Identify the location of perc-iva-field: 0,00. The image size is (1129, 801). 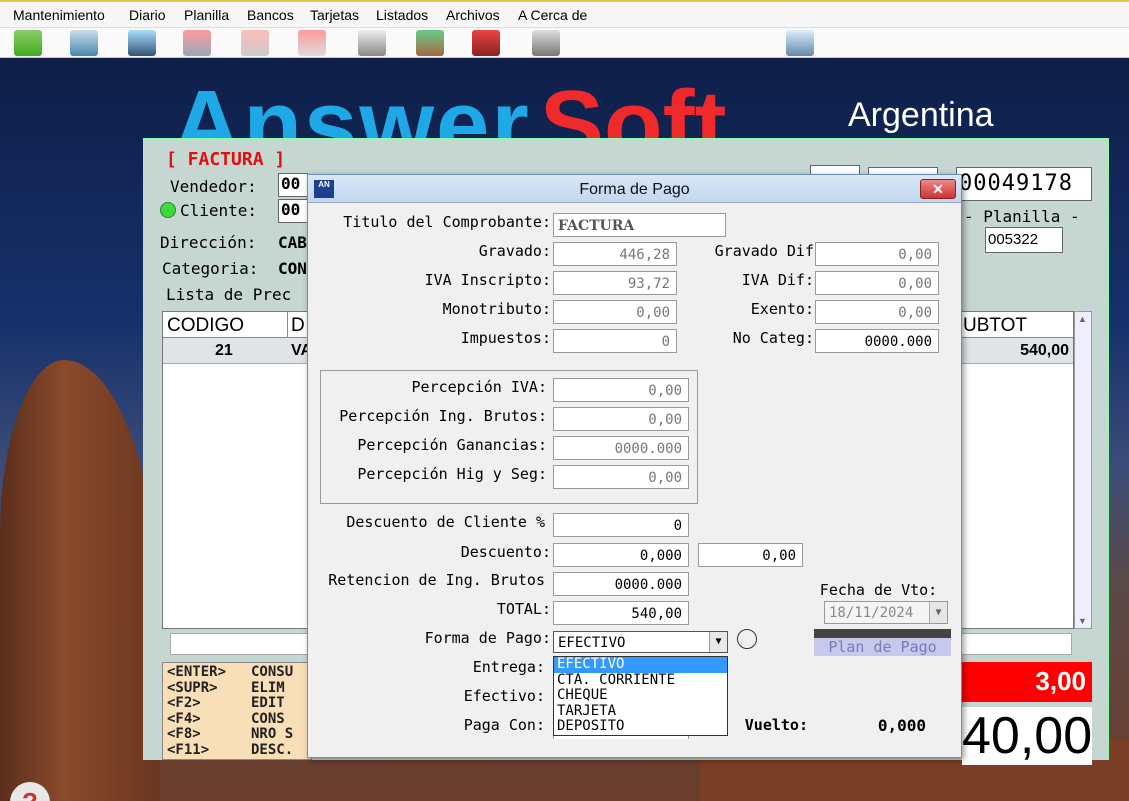
(621, 390).